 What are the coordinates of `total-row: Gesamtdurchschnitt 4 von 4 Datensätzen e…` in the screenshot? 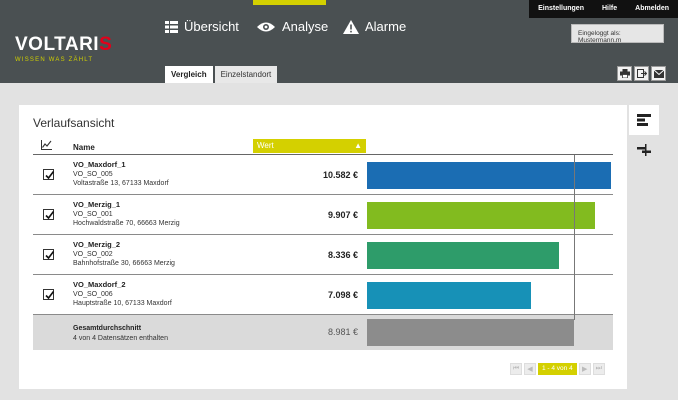 It's located at (323, 332).